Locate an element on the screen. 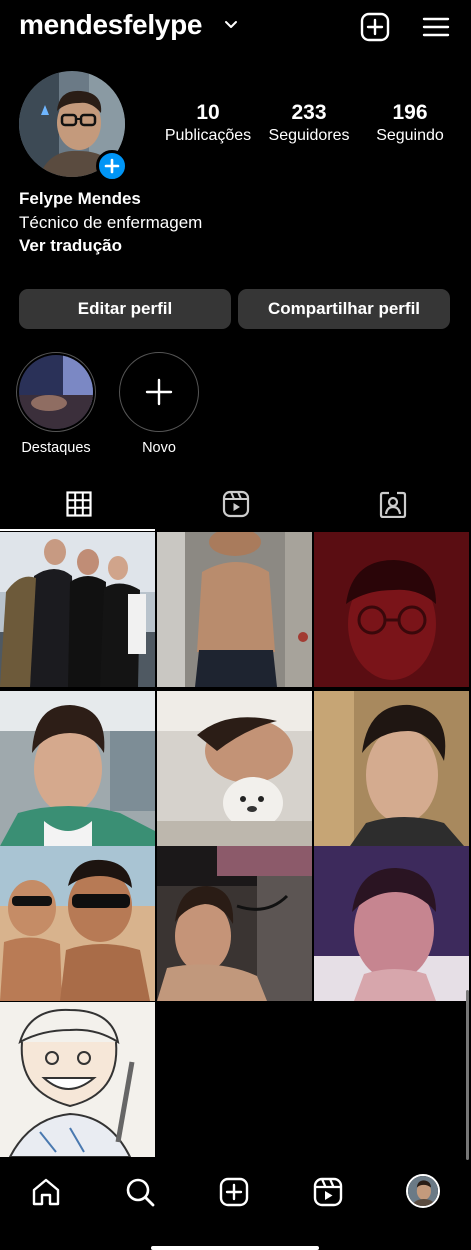 Image resolution: width=471 pixels, height=1250 pixels. grid-icon is located at coordinates (78, 504).